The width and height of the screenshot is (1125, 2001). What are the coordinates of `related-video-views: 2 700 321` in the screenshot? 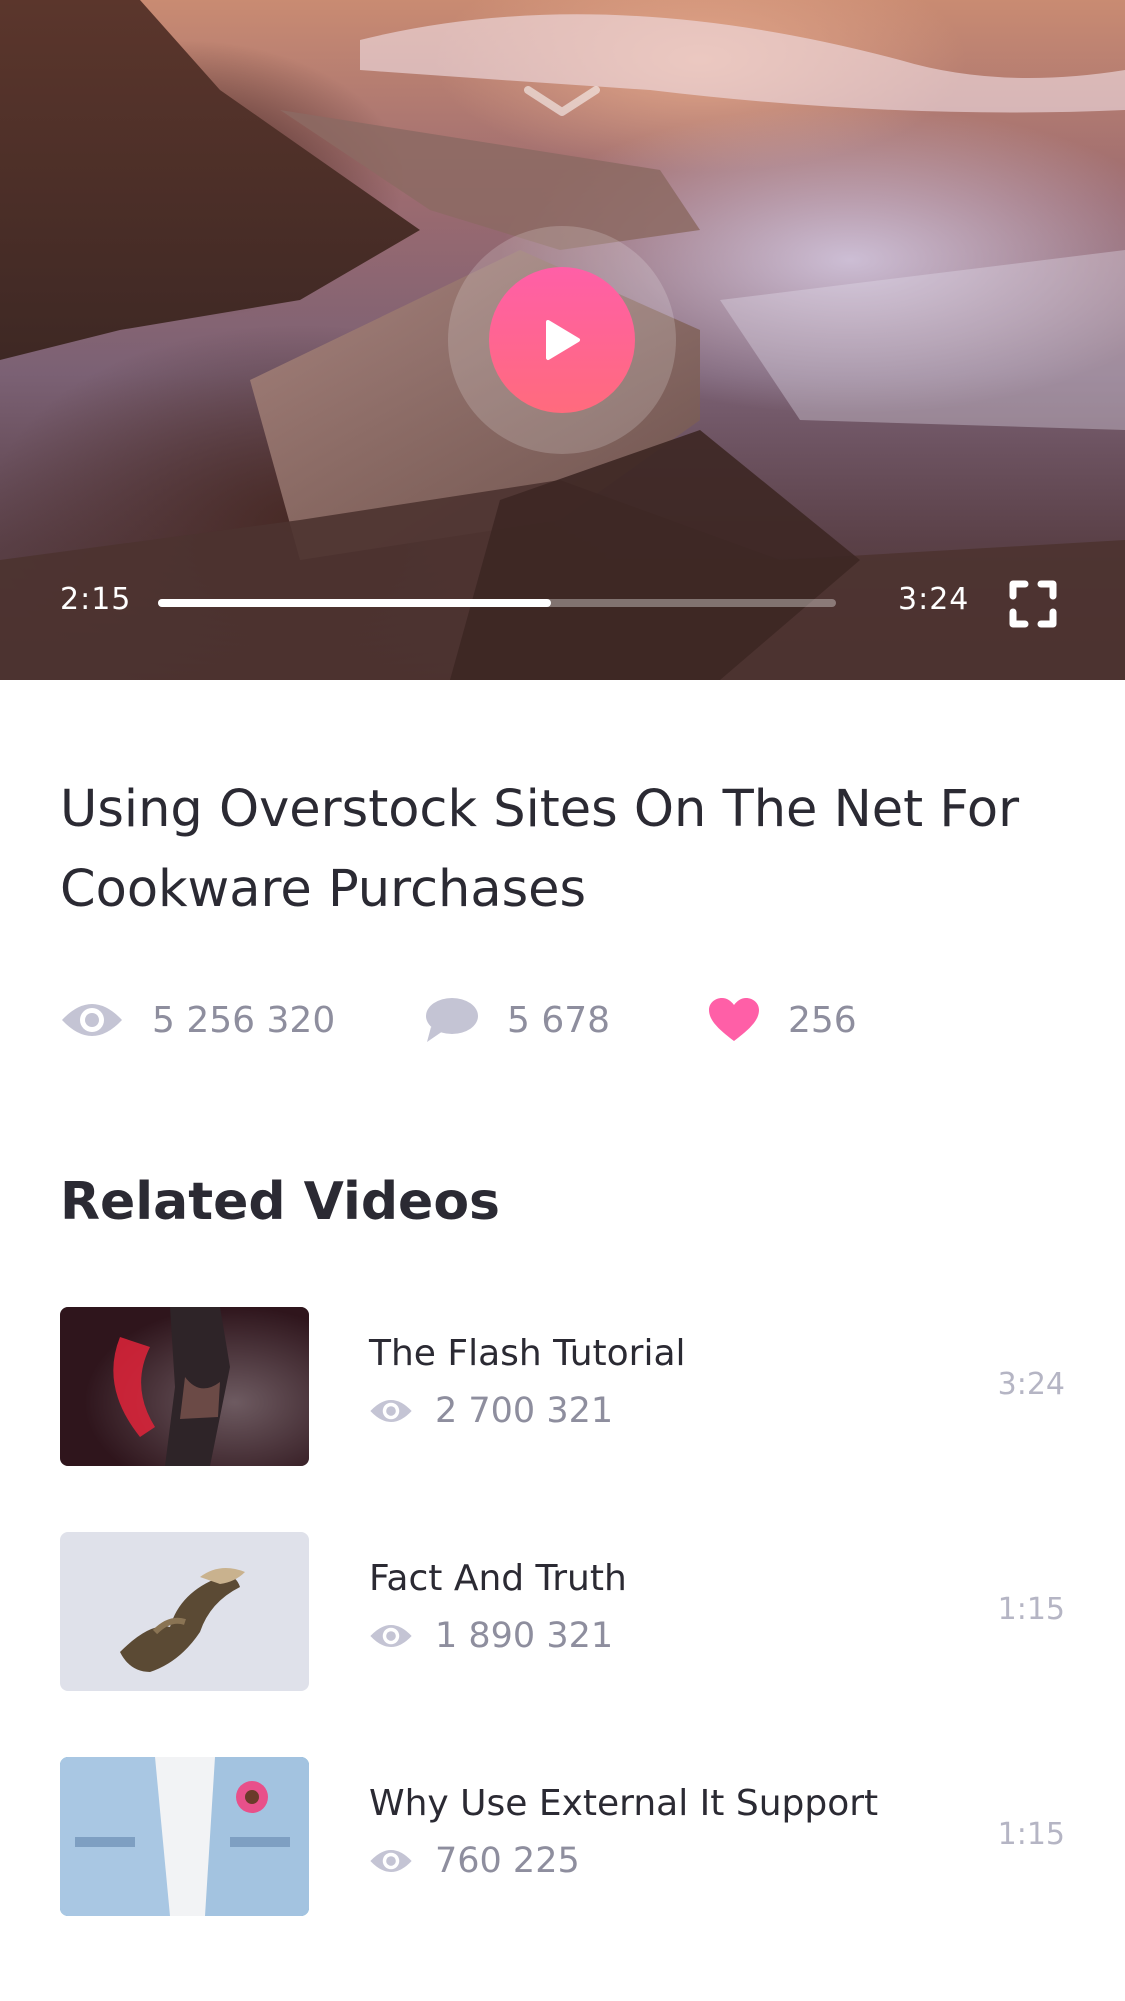 It's located at (491, 1411).